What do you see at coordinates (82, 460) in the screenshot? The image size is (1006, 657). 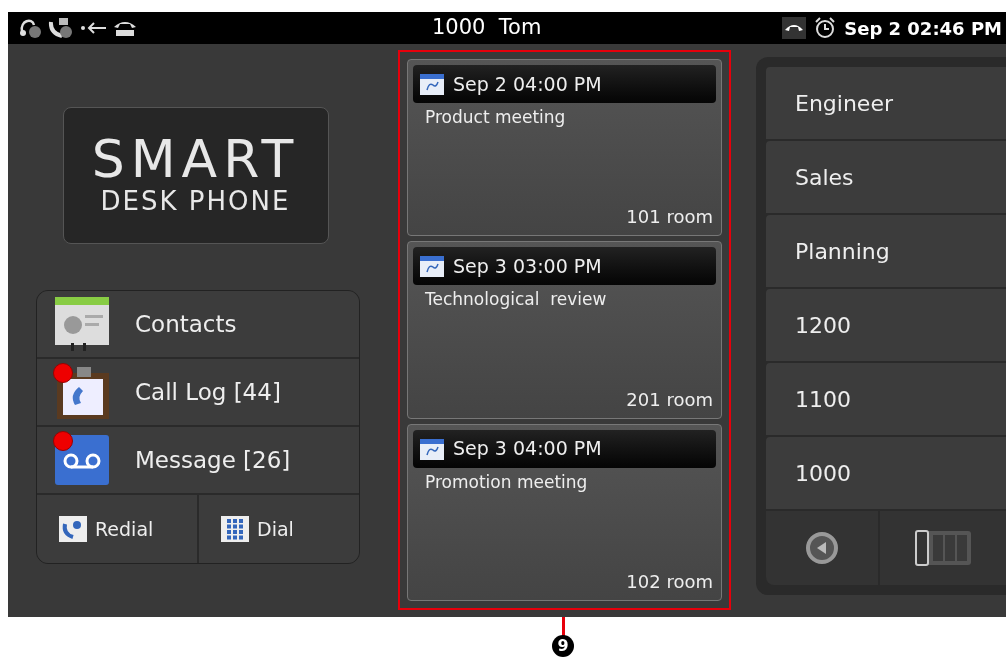 I see `voicemail-icon` at bounding box center [82, 460].